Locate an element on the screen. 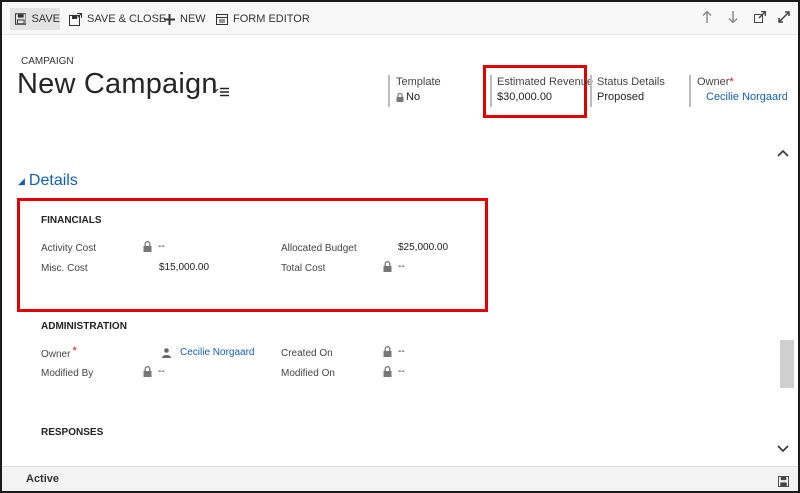 Image resolution: width=800 pixels, height=493 pixels. template-value: No is located at coordinates (418, 97).